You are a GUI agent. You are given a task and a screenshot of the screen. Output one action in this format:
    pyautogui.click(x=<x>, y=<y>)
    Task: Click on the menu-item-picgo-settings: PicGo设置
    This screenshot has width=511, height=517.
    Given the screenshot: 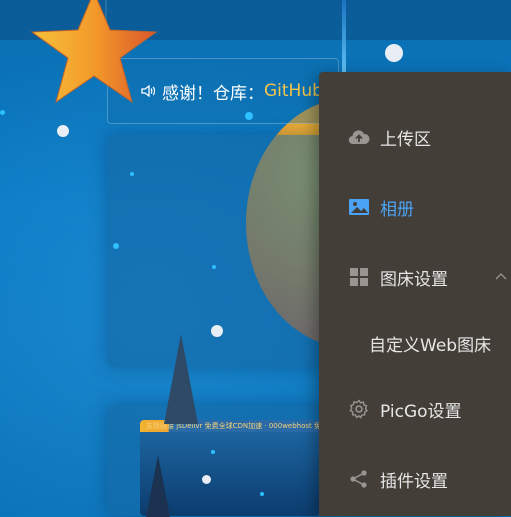 What is the action you would take?
    pyautogui.click(x=415, y=409)
    